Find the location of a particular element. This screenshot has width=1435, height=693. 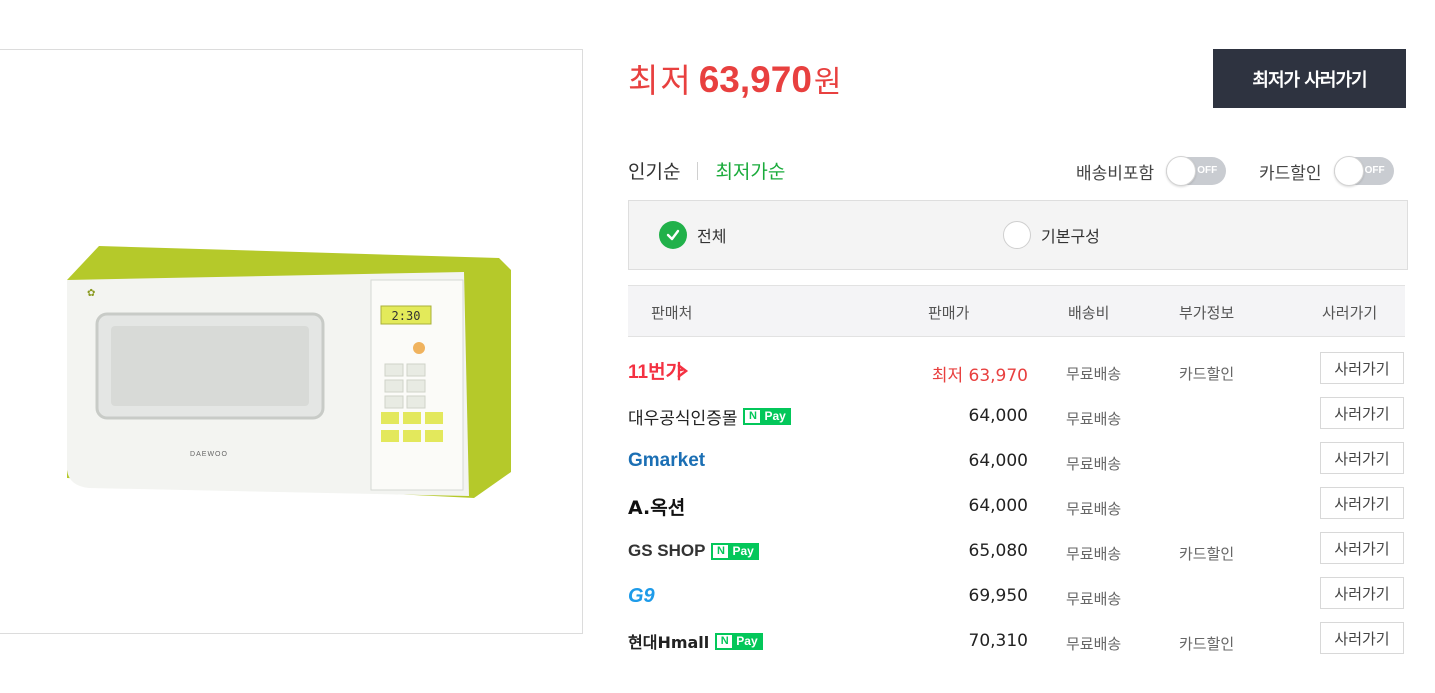

seller-logo-hmall: 현대Hmall N Pay is located at coordinates (695, 641).